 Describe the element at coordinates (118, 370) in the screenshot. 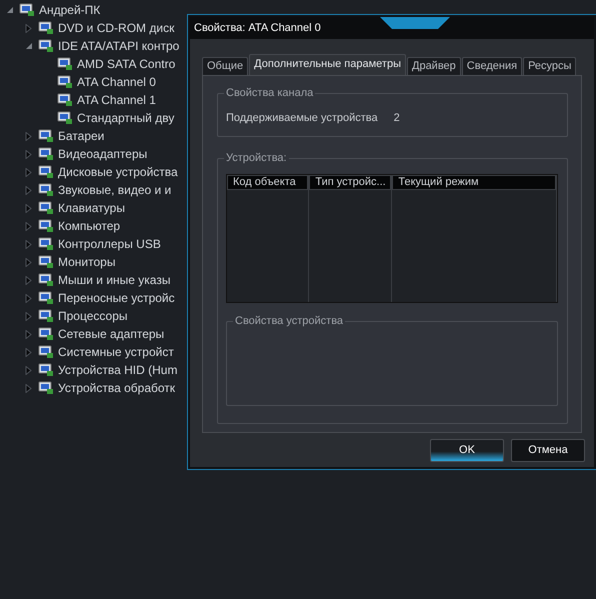

I see `tree-item-label: Устройства HID (Hum` at that location.